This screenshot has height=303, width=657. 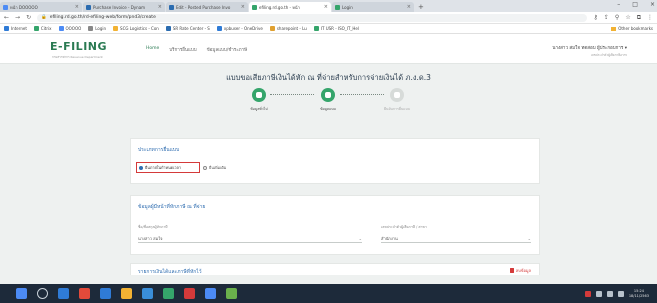 I want to click on outlook-icon, so click(x=84, y=293).